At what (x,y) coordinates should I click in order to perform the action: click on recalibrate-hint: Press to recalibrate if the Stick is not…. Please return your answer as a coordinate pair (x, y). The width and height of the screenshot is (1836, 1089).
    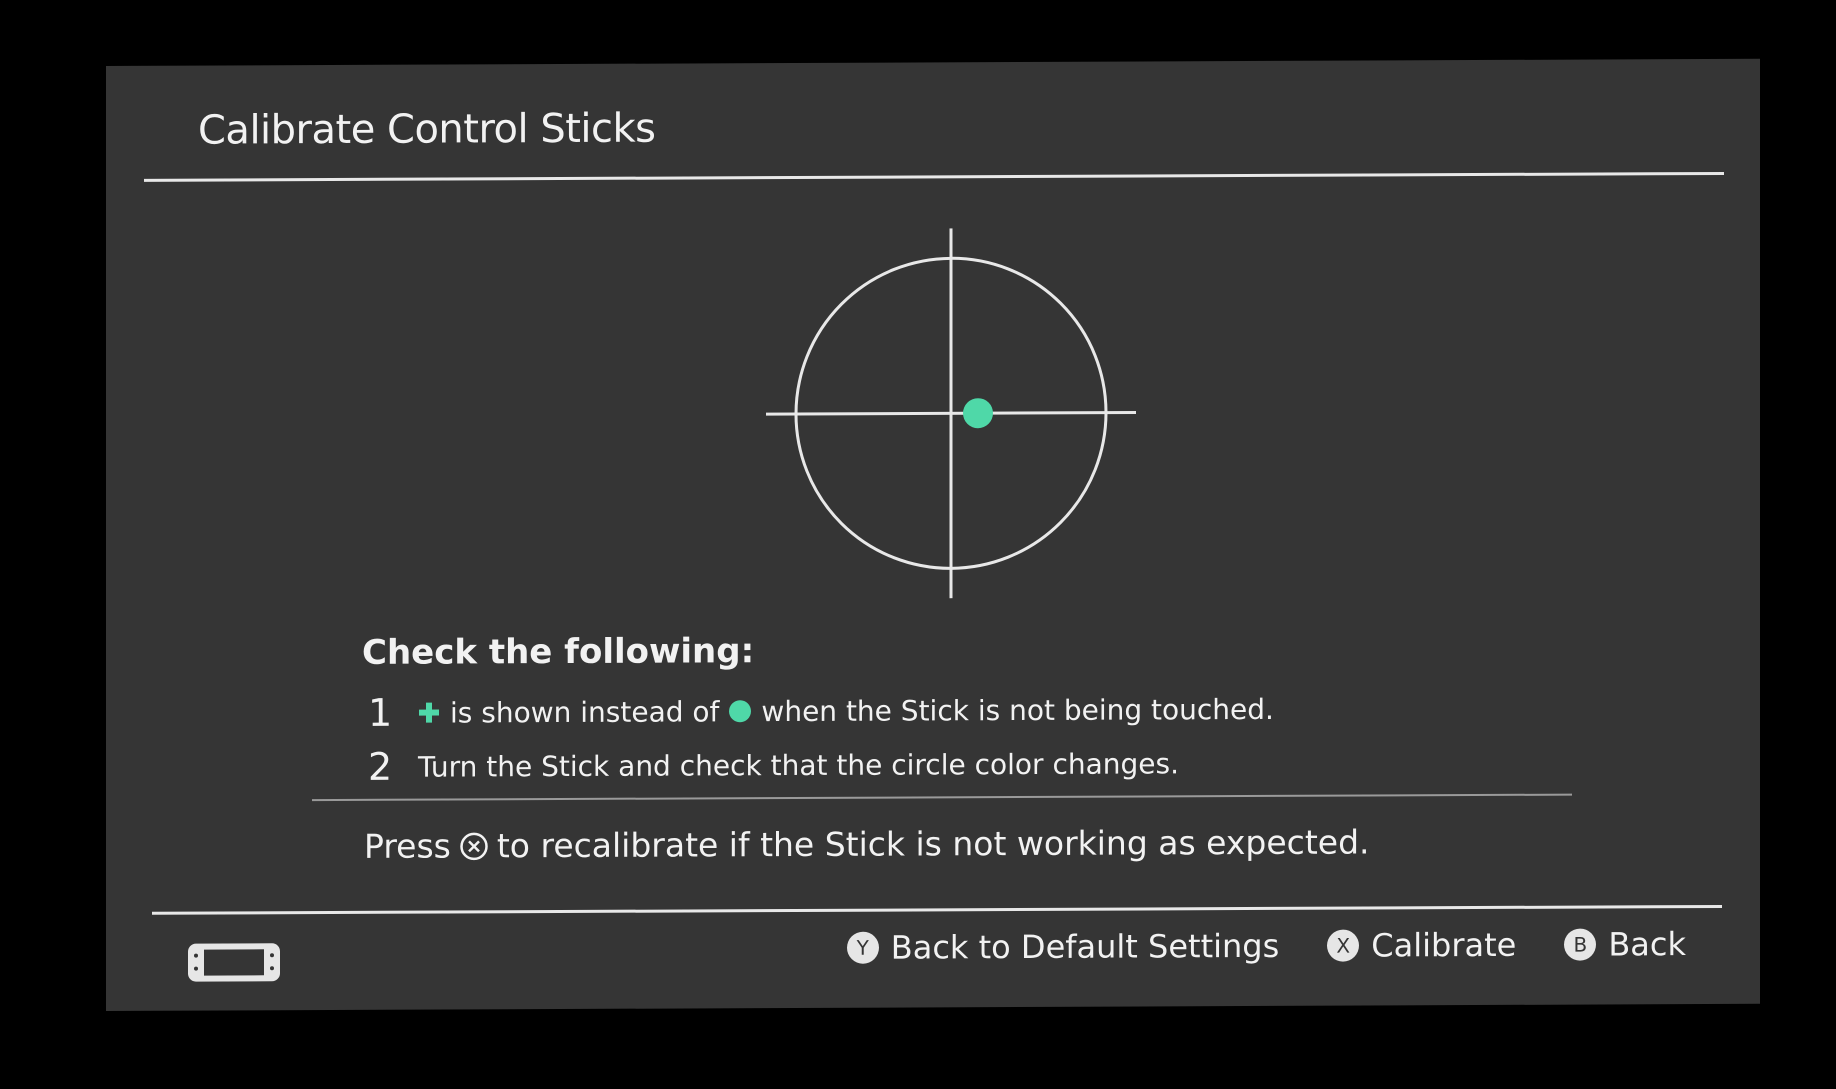
    Looking at the image, I should click on (867, 843).